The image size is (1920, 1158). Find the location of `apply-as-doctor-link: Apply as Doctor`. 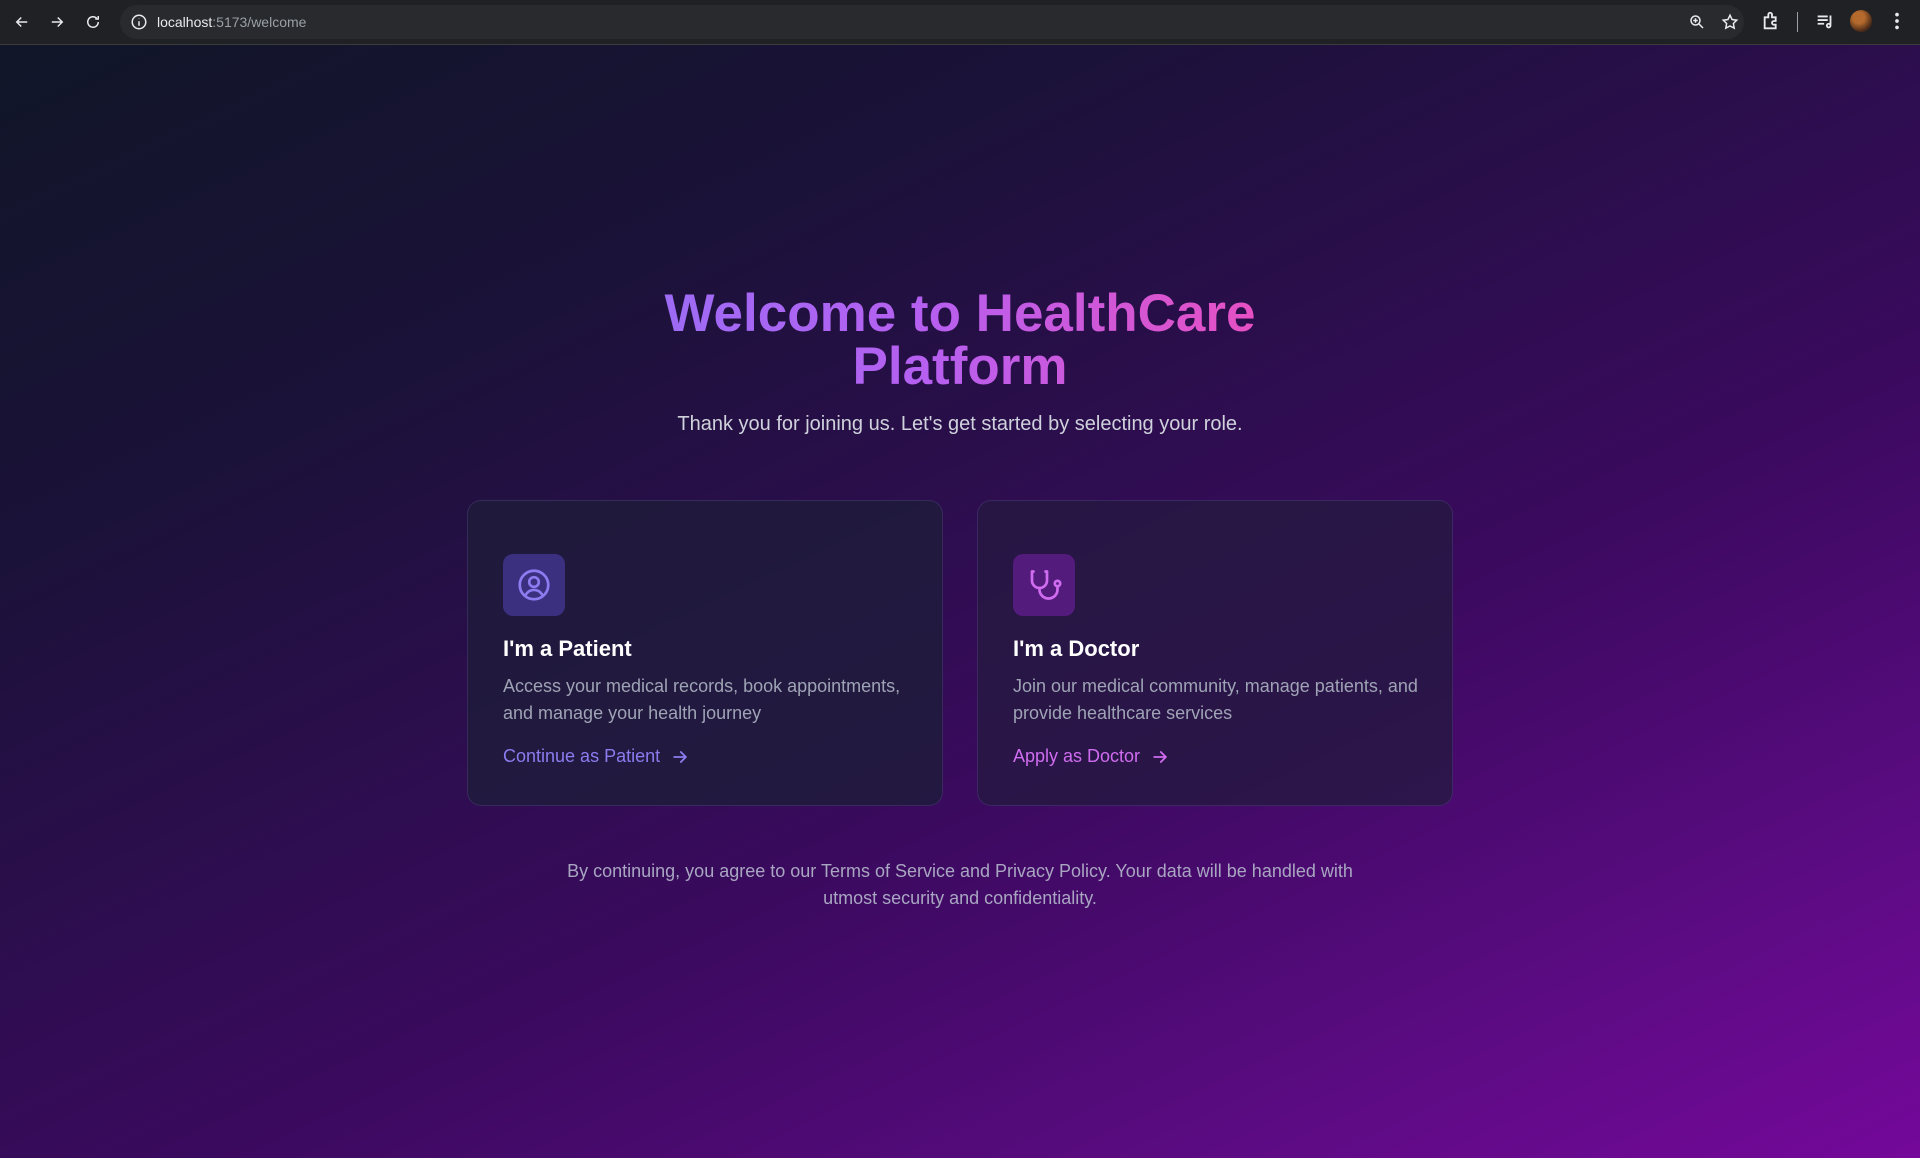

apply-as-doctor-link: Apply as Doctor is located at coordinates (1091, 756).